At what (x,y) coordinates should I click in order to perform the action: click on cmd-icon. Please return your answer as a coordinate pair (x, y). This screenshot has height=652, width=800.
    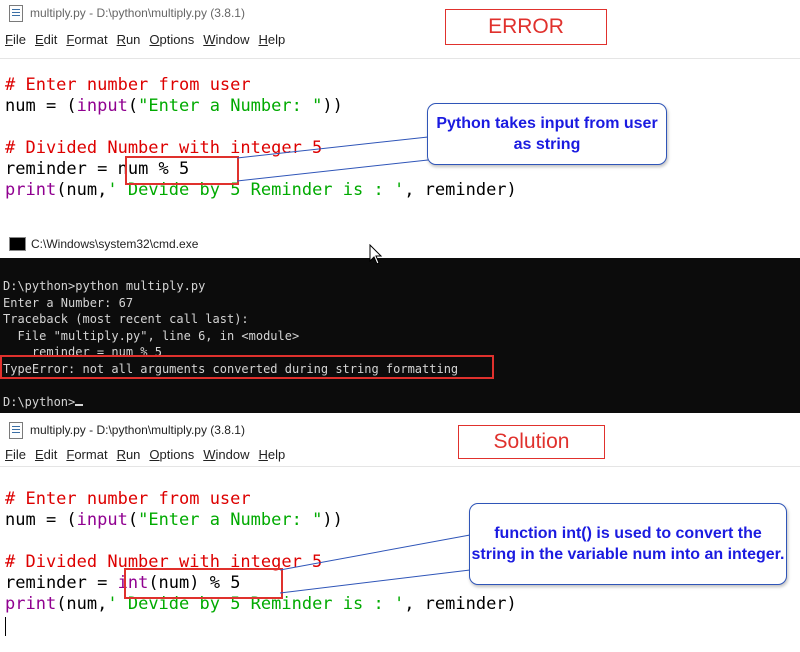
    Looking at the image, I should click on (17, 244).